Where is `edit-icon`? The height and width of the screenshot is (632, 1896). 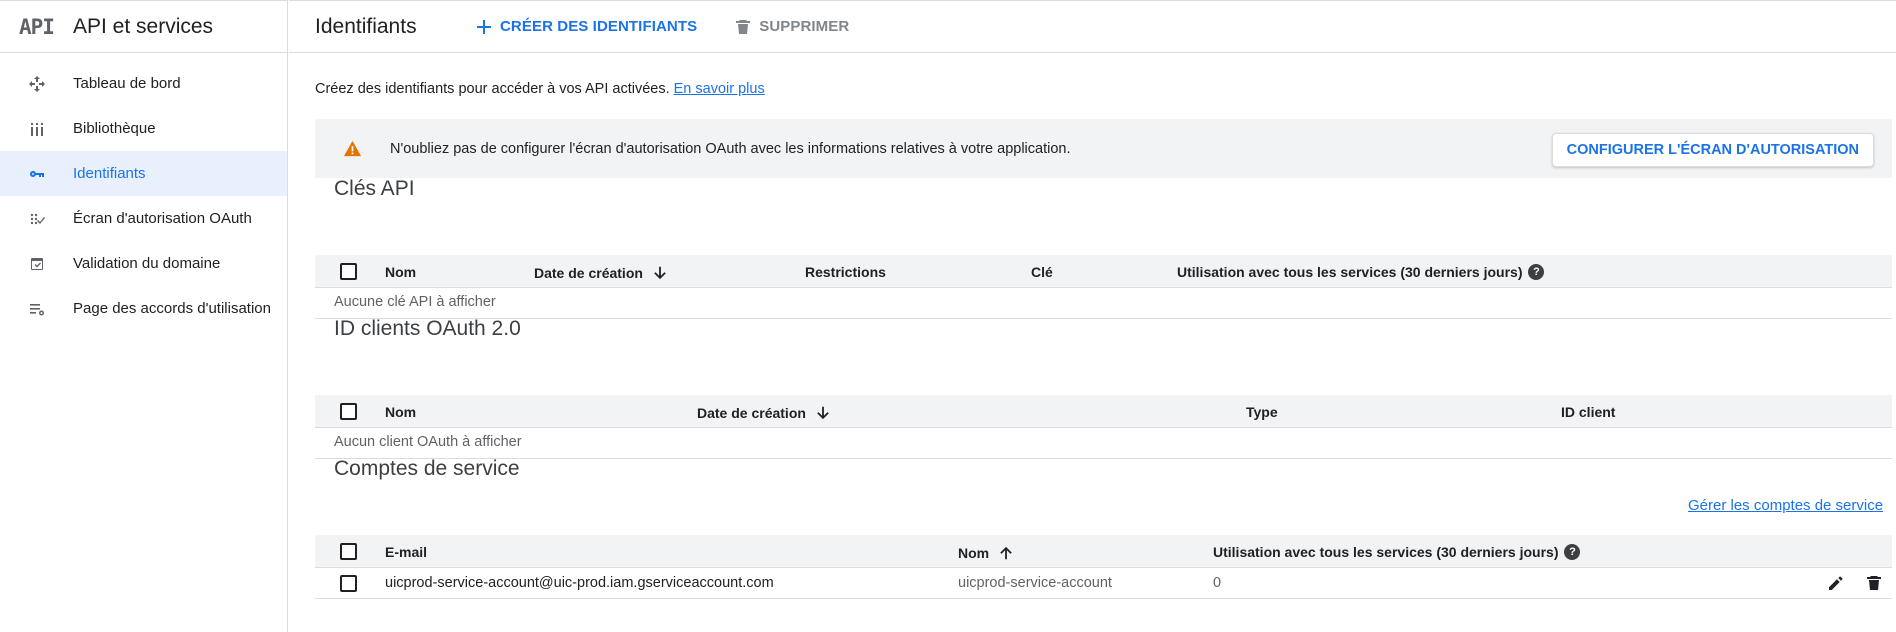 edit-icon is located at coordinates (1836, 583).